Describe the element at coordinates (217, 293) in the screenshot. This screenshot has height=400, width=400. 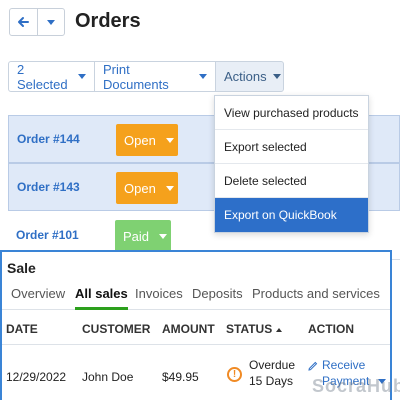
I see `tab-deposits: Deposits` at that location.